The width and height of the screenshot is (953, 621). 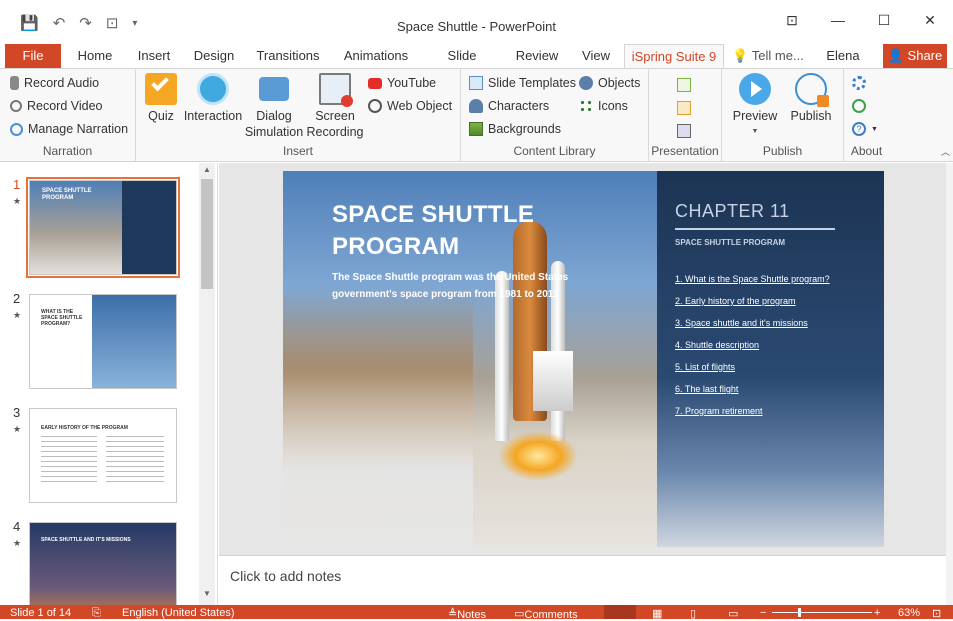 What do you see at coordinates (96, 613) in the screenshot?
I see `spellcheck-icon: ⎘` at bounding box center [96, 613].